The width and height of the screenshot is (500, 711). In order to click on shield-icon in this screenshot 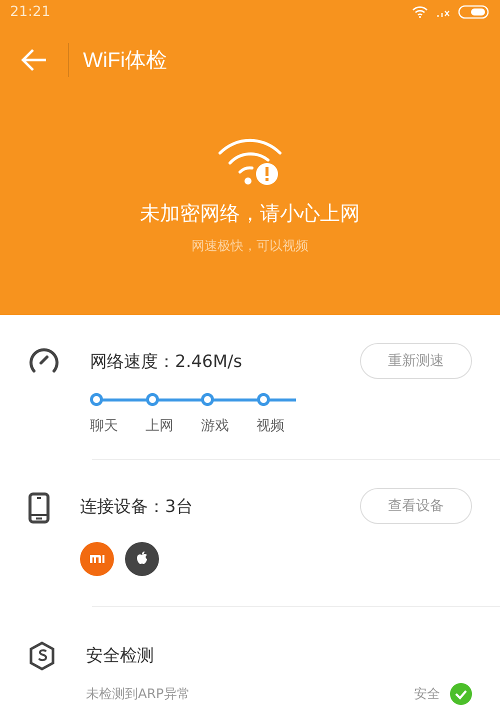, I will do `click(42, 656)`.